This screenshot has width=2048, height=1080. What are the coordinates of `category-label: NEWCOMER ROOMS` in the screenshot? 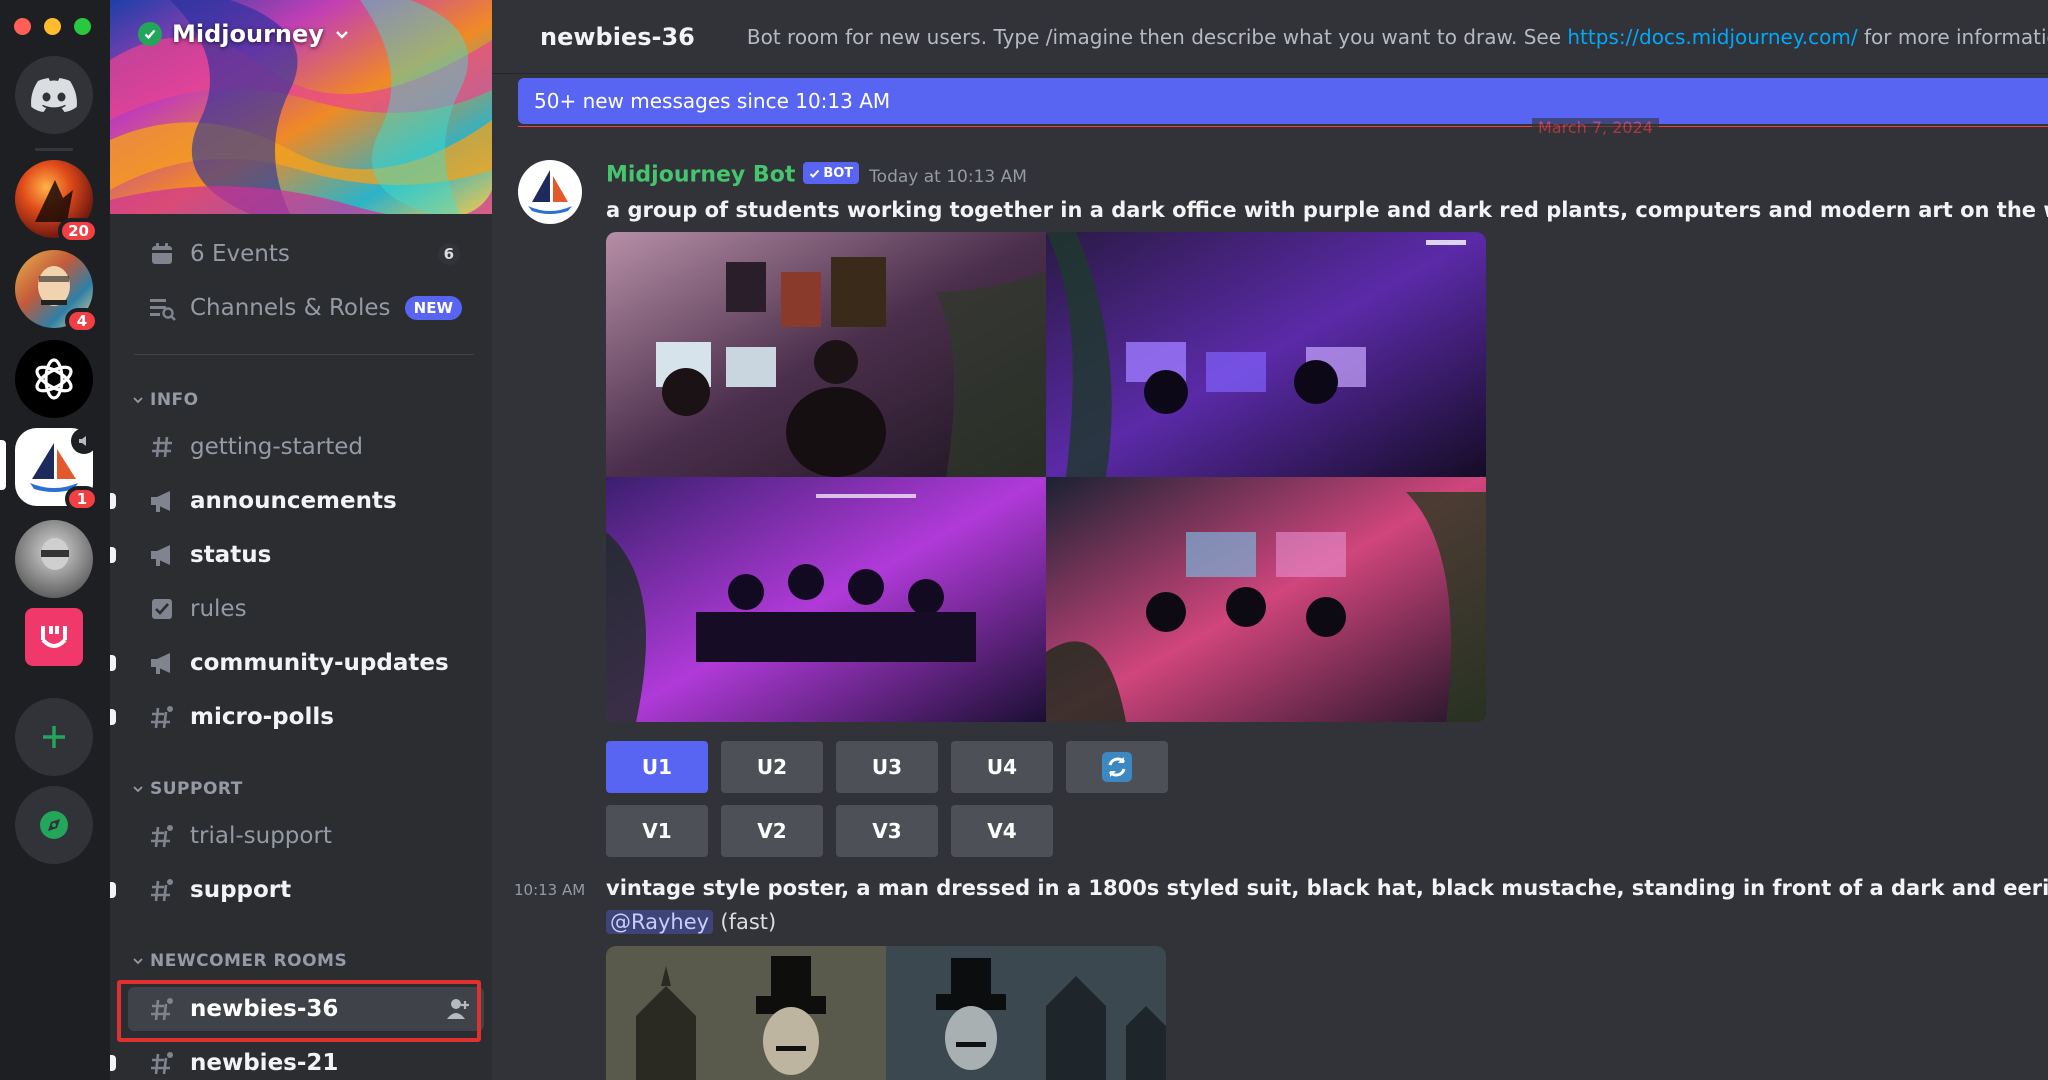 It's located at (249, 961).